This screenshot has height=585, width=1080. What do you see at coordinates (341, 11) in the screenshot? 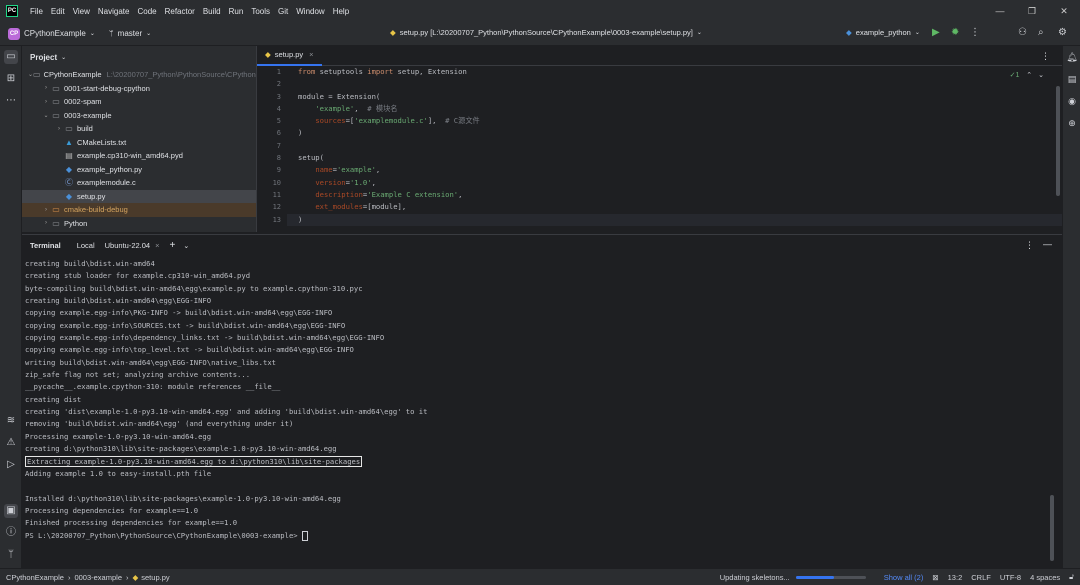
I see `menu-help: Help` at bounding box center [341, 11].